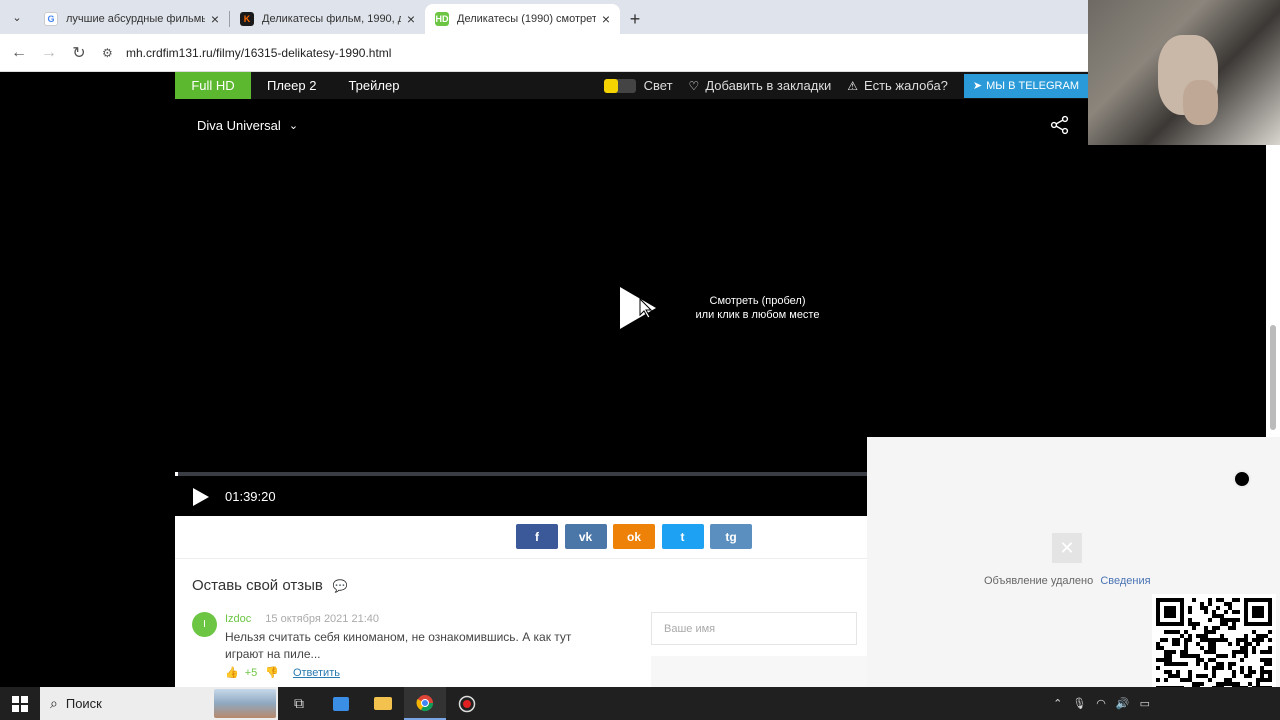 This screenshot has width=1280, height=720. What do you see at coordinates (467, 703) in the screenshot?
I see `recorder-icon` at bounding box center [467, 703].